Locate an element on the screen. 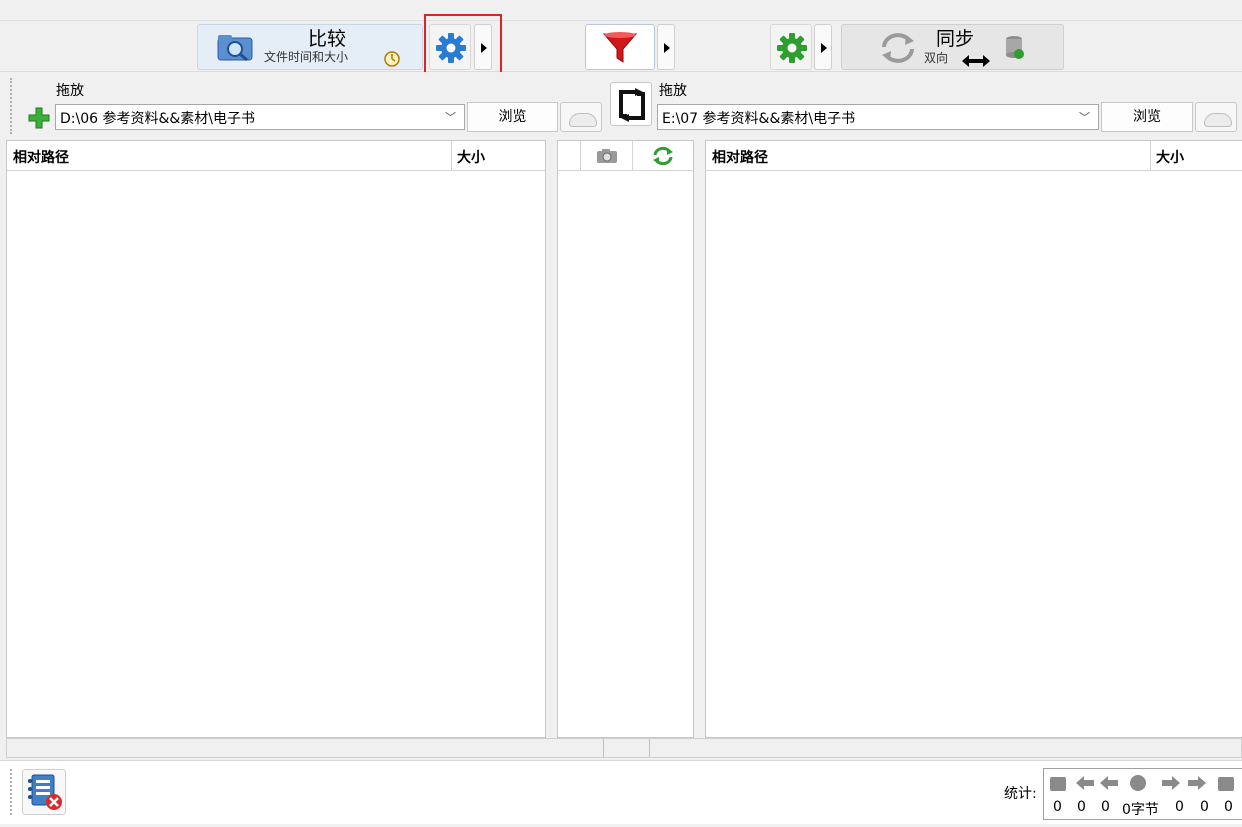 Image resolution: width=1242 pixels, height=827 pixels. camera-icon is located at coordinates (607, 156).